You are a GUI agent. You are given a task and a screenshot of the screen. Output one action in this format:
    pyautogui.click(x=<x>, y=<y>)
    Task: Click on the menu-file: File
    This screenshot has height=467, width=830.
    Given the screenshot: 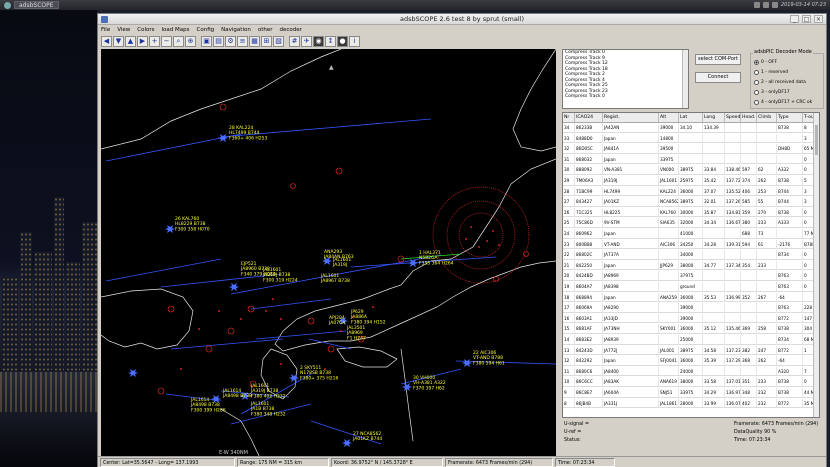 What is the action you would take?
    pyautogui.click(x=105, y=30)
    